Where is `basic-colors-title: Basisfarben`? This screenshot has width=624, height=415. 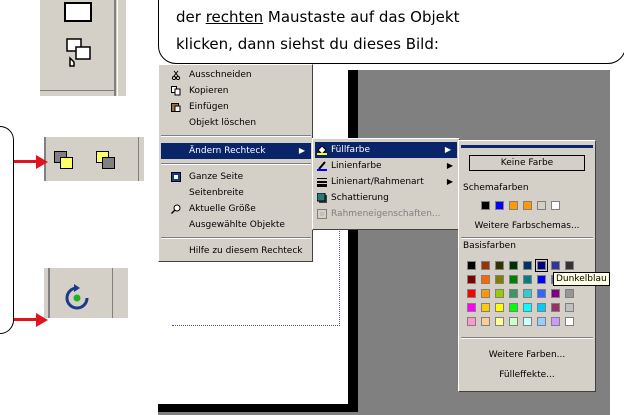
basic-colors-title: Basisfarben is located at coordinates (489, 246).